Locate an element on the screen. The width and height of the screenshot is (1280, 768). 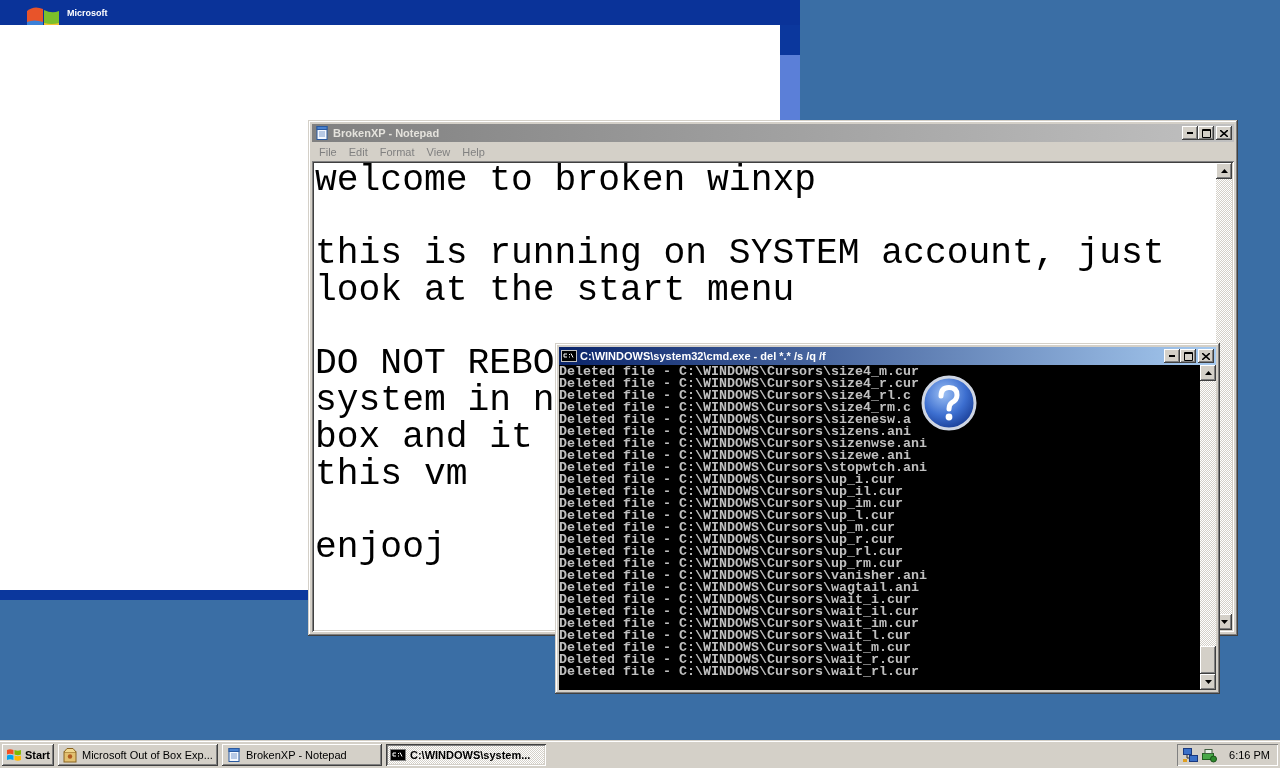
console-line: Deleted file - C:\WINDOWS\Cursors\up_r.cur is located at coordinates (727, 540).